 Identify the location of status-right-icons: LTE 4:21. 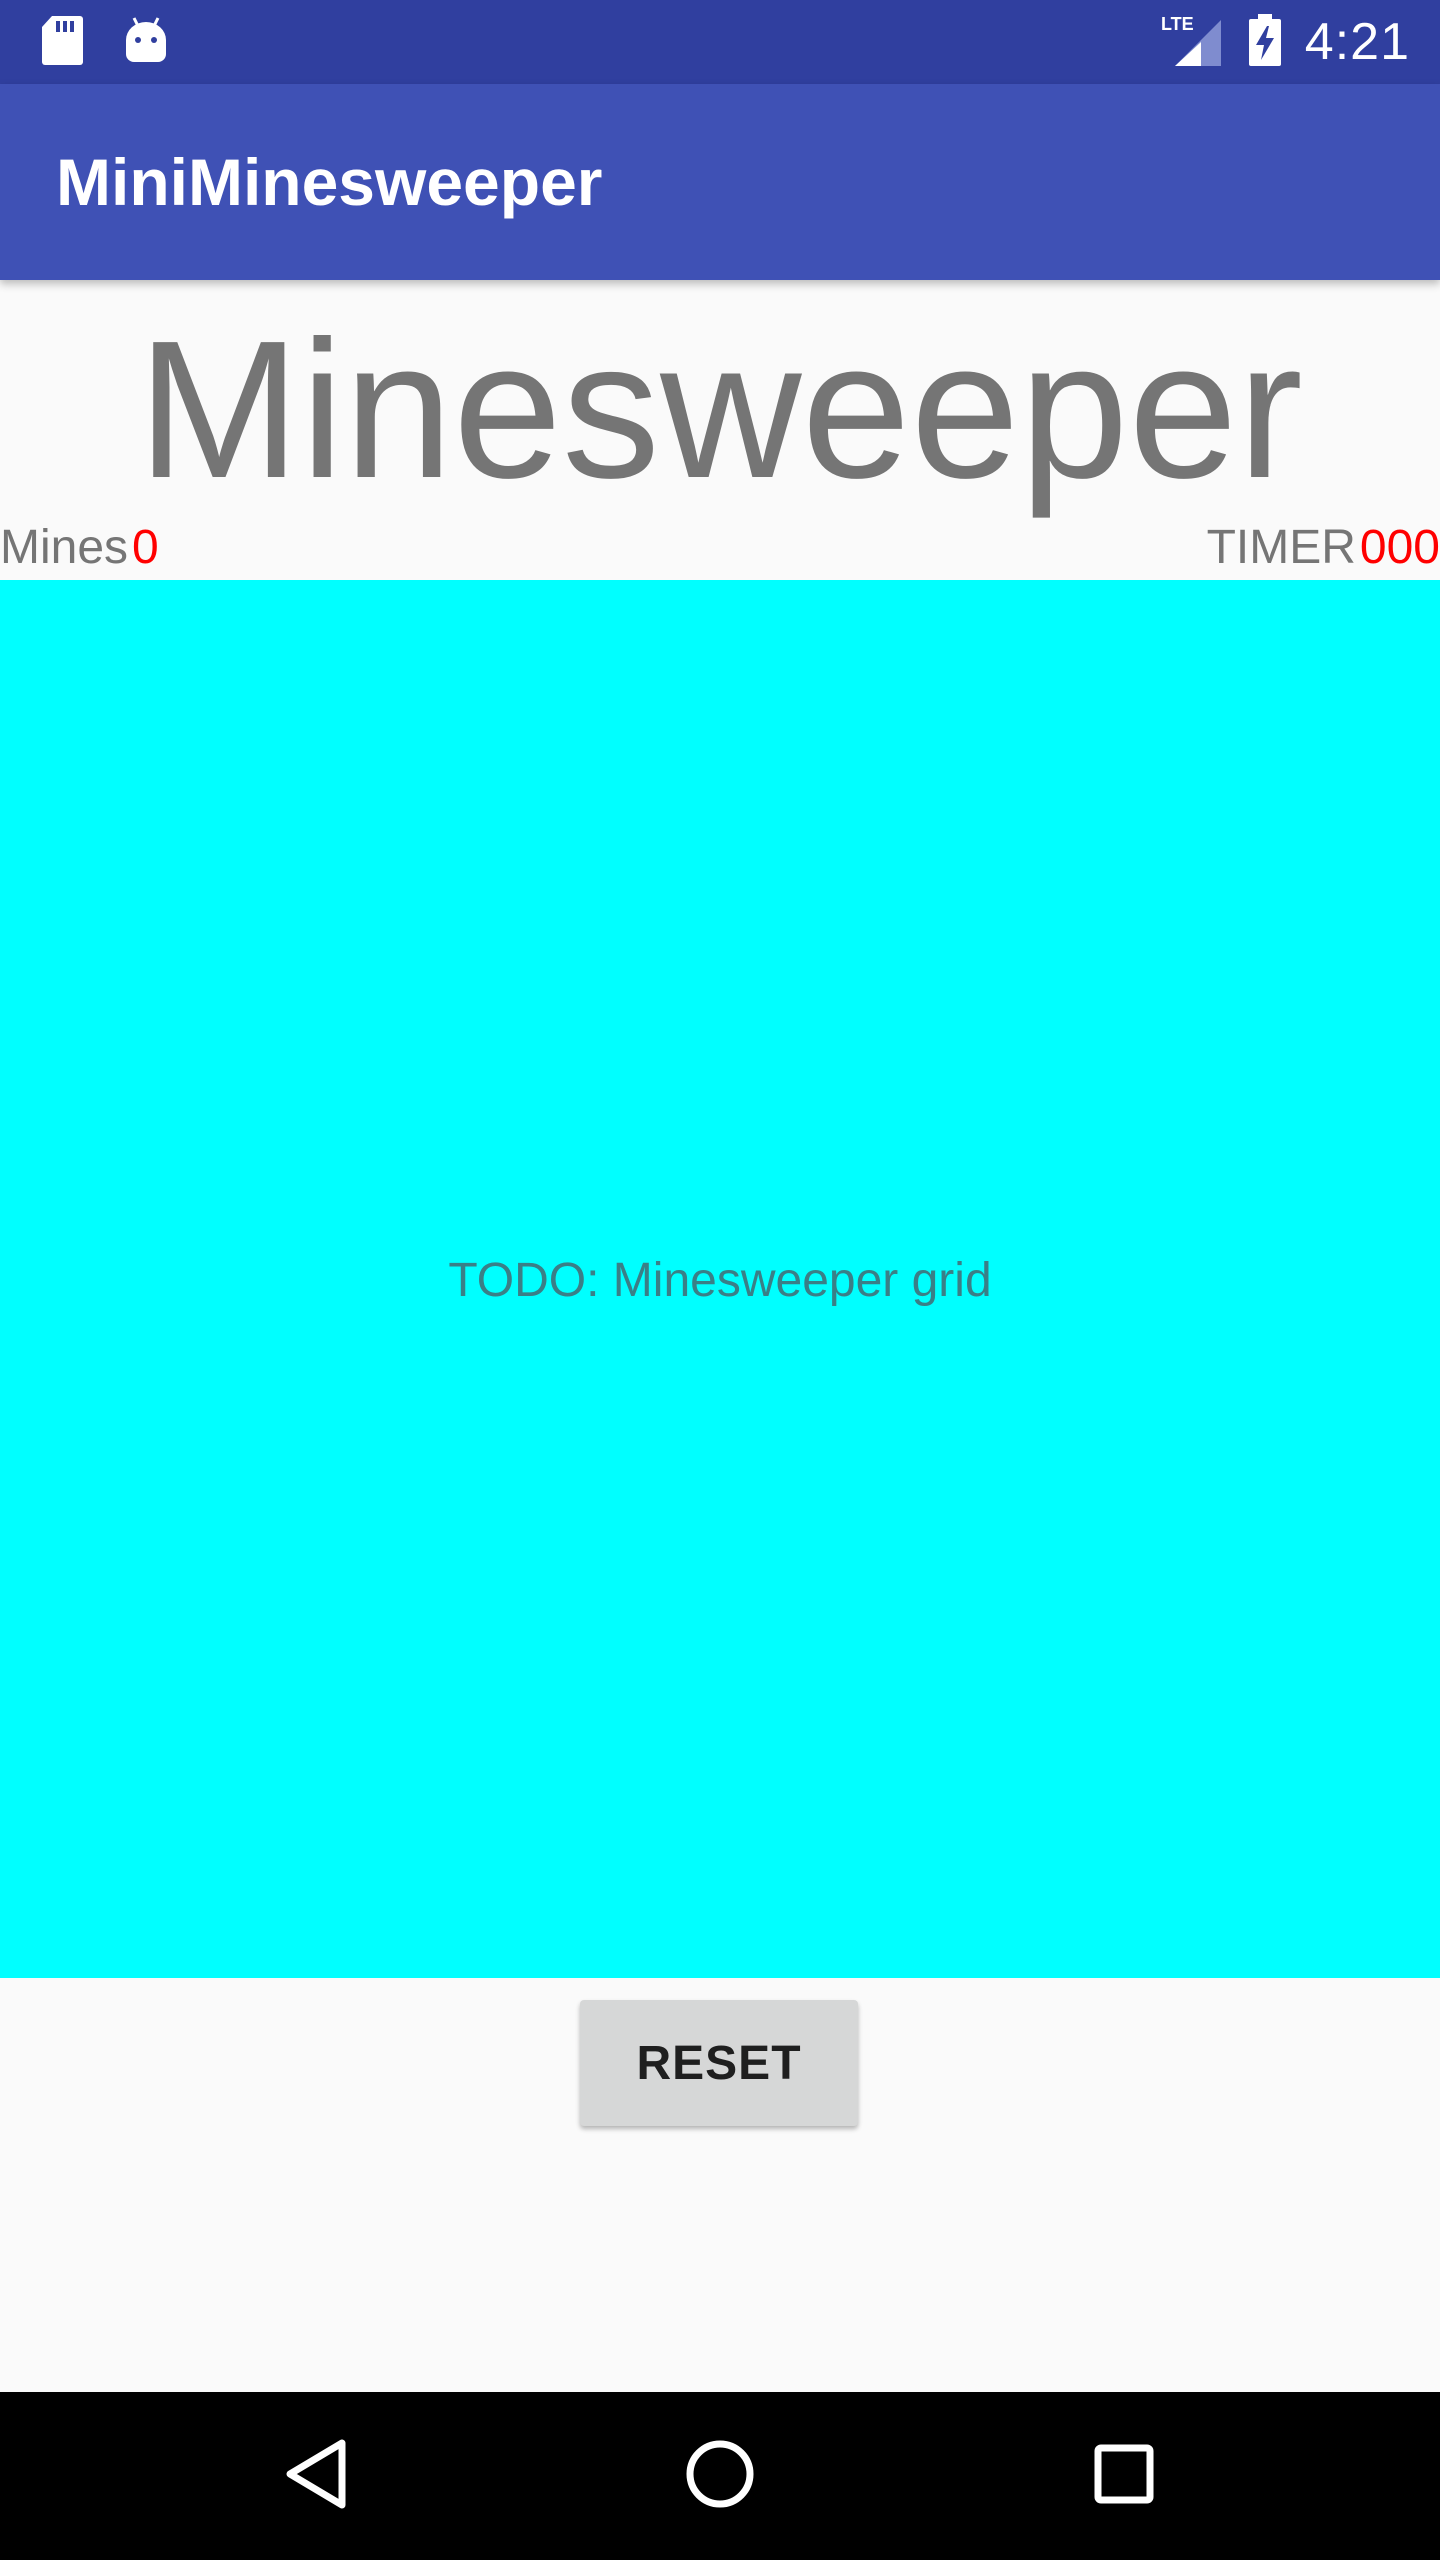
(1285, 42).